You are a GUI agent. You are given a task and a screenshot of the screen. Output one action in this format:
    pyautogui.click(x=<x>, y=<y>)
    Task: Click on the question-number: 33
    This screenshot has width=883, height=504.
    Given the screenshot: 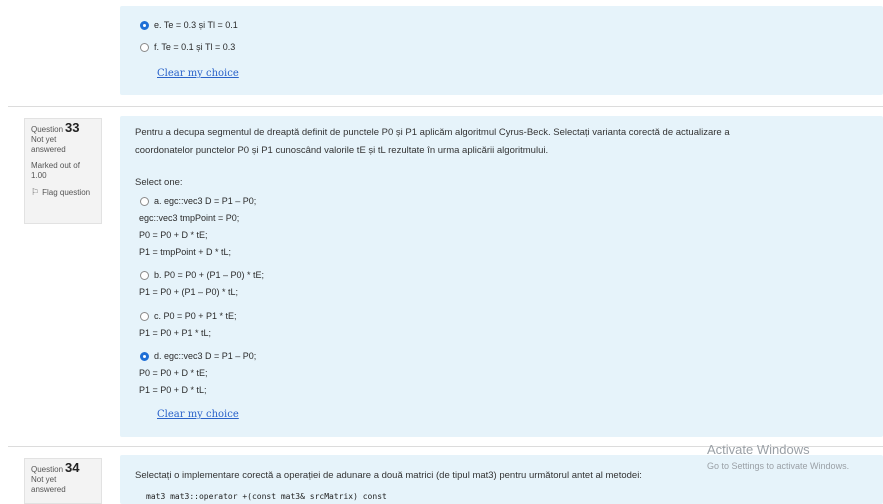 What is the action you would take?
    pyautogui.click(x=72, y=127)
    